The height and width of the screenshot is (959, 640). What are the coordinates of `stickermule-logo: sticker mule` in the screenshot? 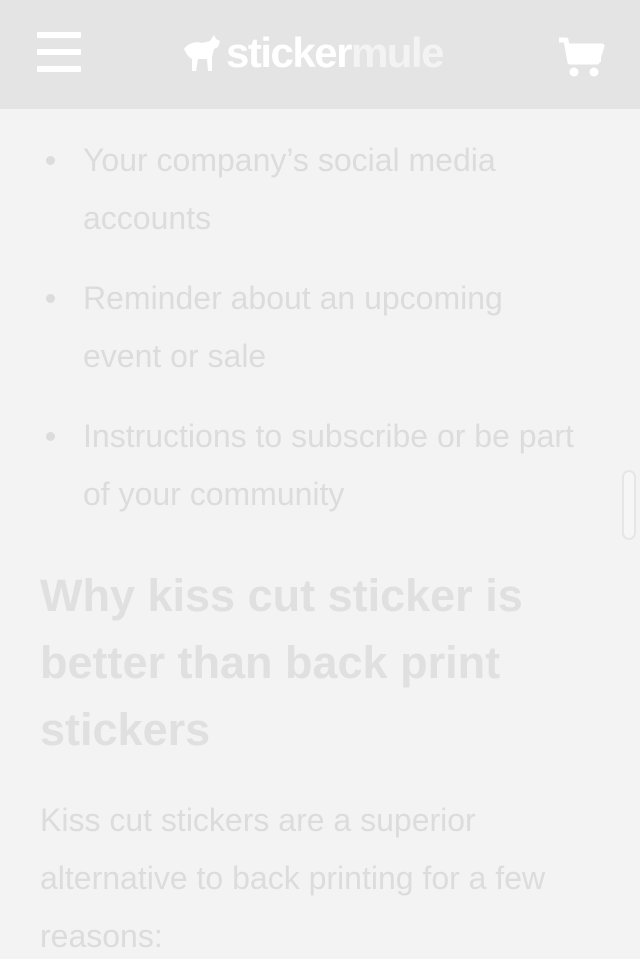 It's located at (312, 53).